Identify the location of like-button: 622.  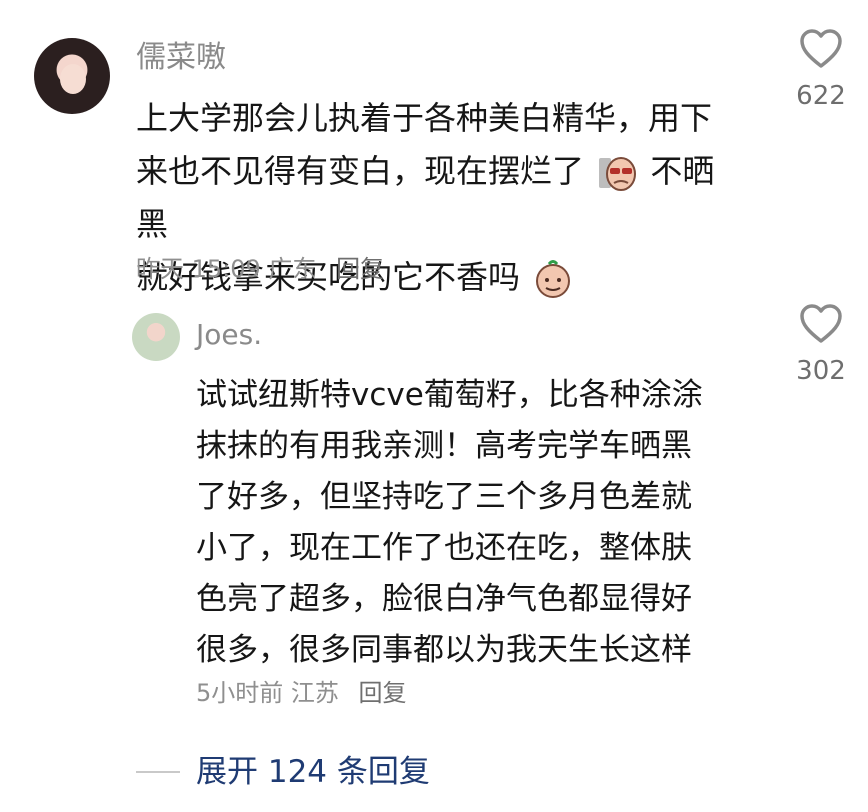
(821, 69).